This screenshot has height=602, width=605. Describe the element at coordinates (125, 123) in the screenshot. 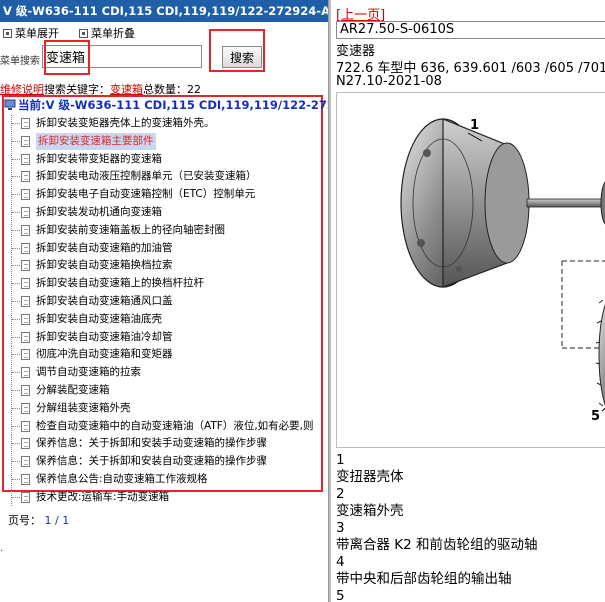

I see `tree-item-label: 拆卸安装变矩器壳体上的变速箱外壳。` at that location.